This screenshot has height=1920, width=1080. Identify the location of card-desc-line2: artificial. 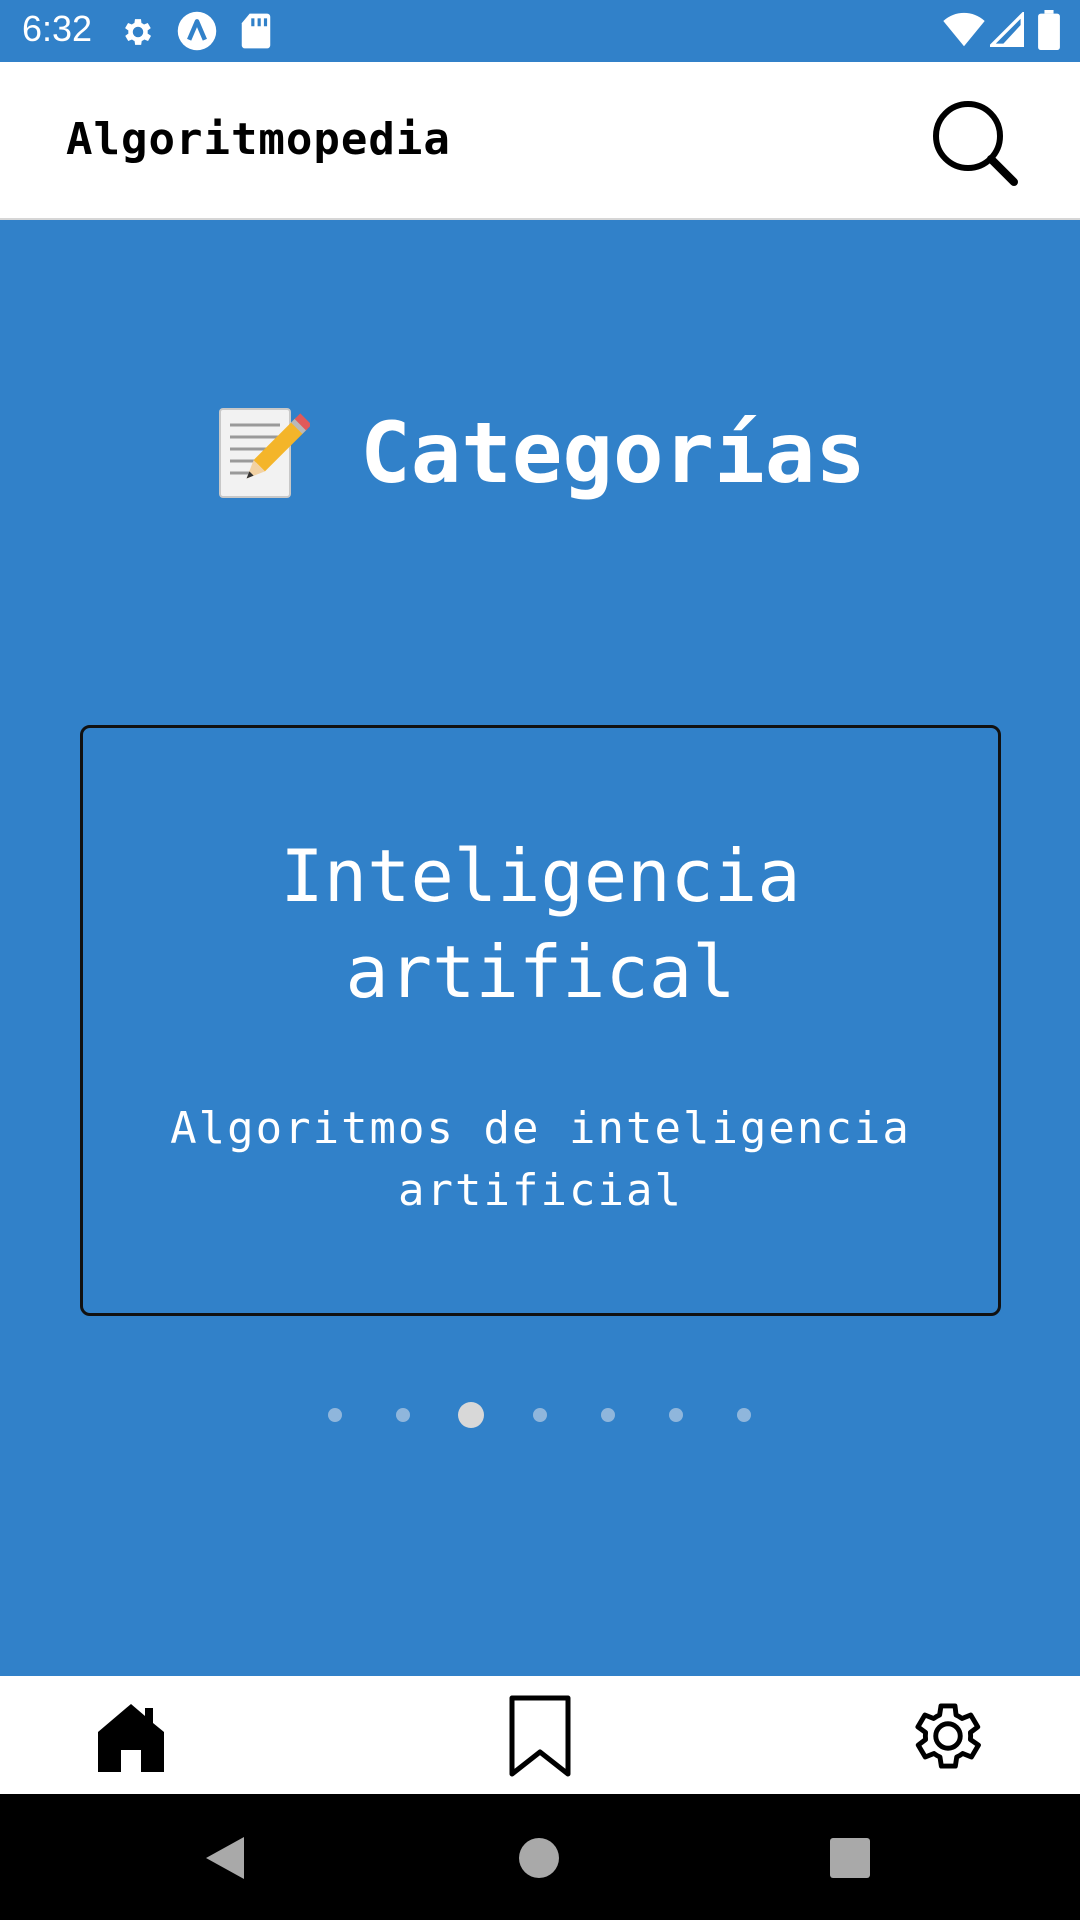
(540, 1190).